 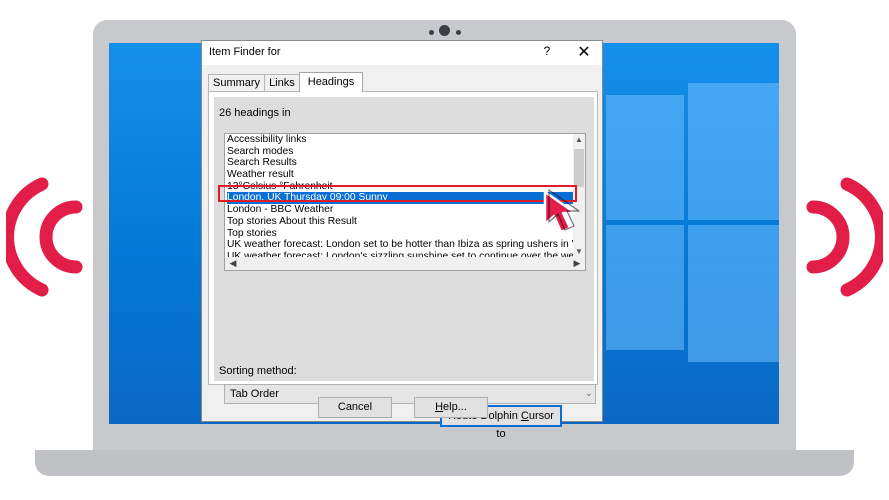 What do you see at coordinates (561, 211) in the screenshot?
I see `mouse-pointer-icon` at bounding box center [561, 211].